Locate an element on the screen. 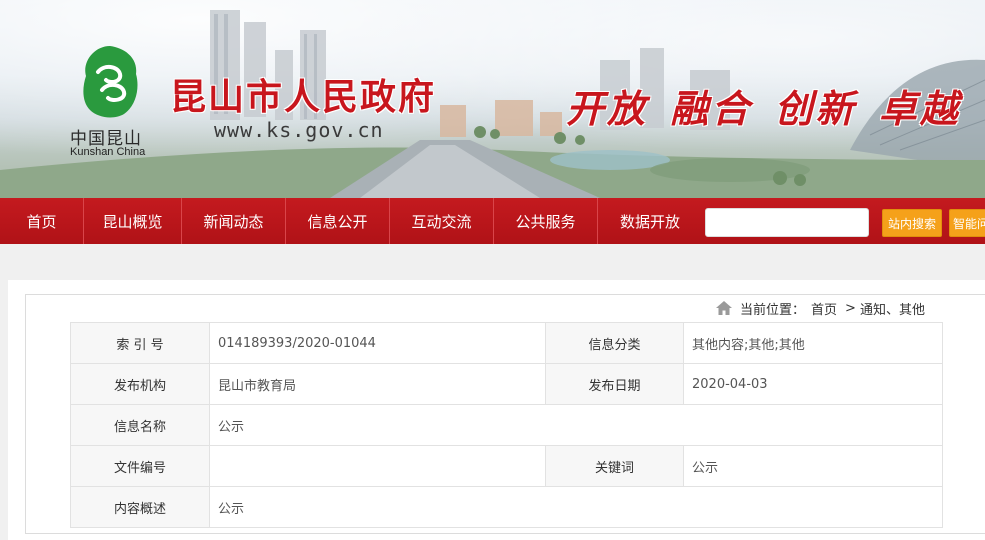  table-row: 信息名称 公示 is located at coordinates (506, 425).